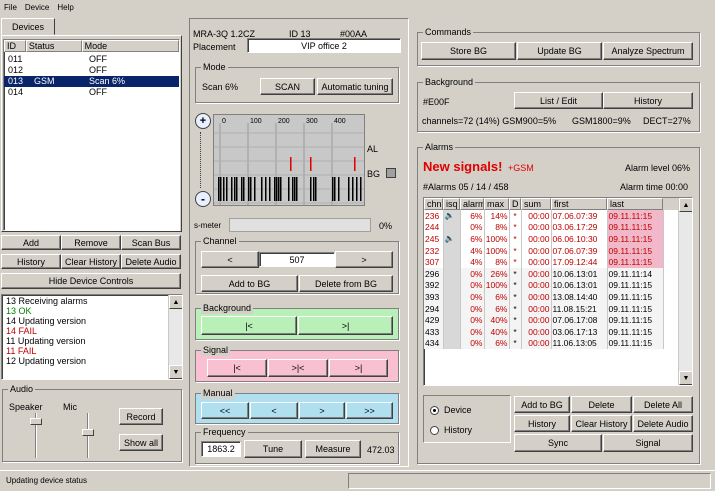 The width and height of the screenshot is (715, 491). Describe the element at coordinates (36, 435) in the screenshot. I see `speaker-slider` at that location.